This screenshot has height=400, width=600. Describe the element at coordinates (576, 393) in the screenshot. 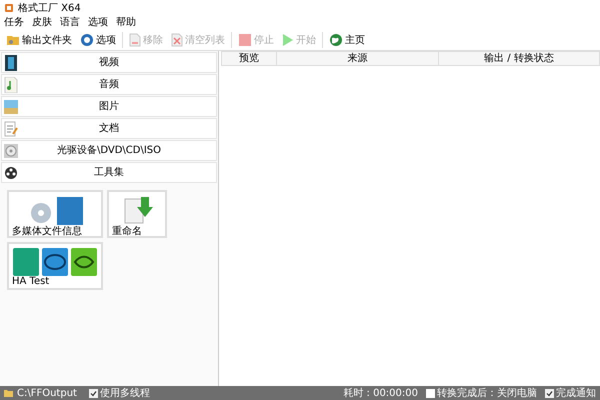

I see `checkbox-label: 完成通知` at that location.